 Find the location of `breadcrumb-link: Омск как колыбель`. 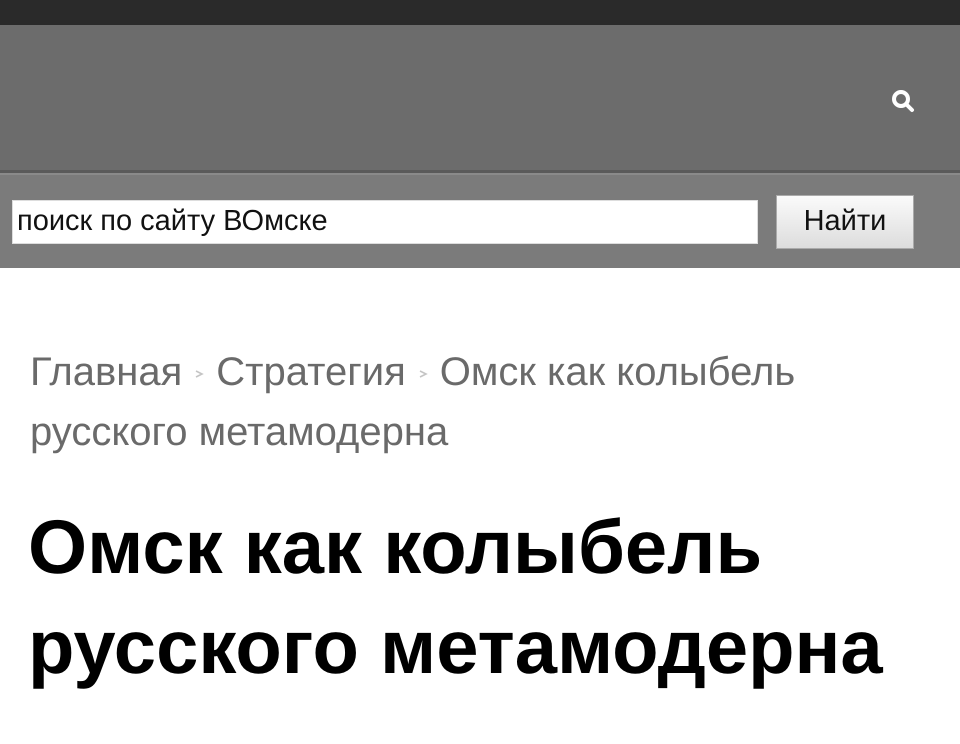

breadcrumb-link: Омск как колыбель is located at coordinates (618, 372).